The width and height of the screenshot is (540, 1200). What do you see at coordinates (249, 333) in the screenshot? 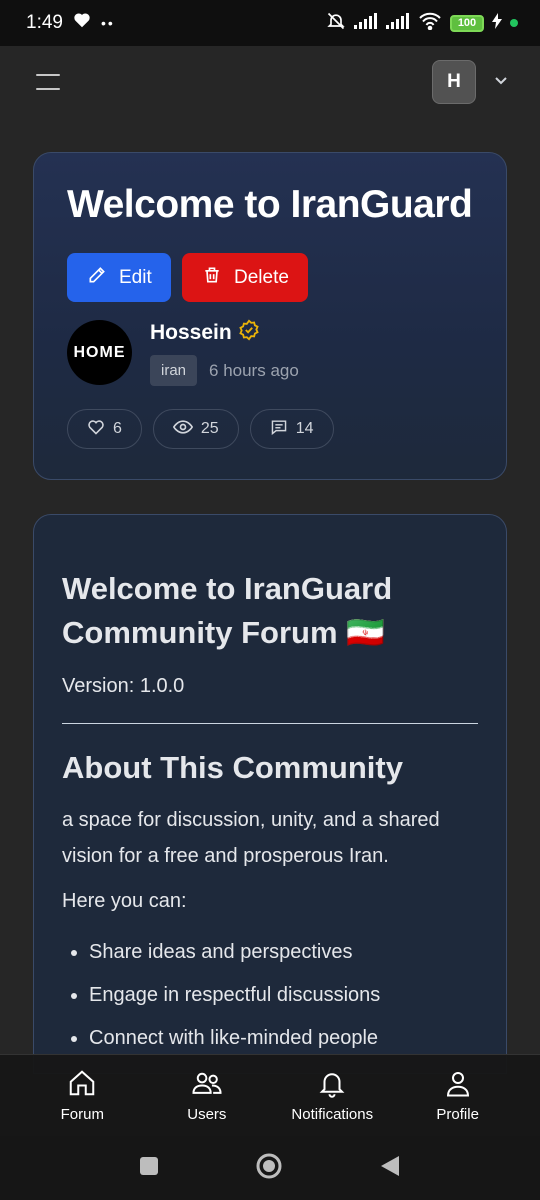
I see `verified-badge-icon` at bounding box center [249, 333].